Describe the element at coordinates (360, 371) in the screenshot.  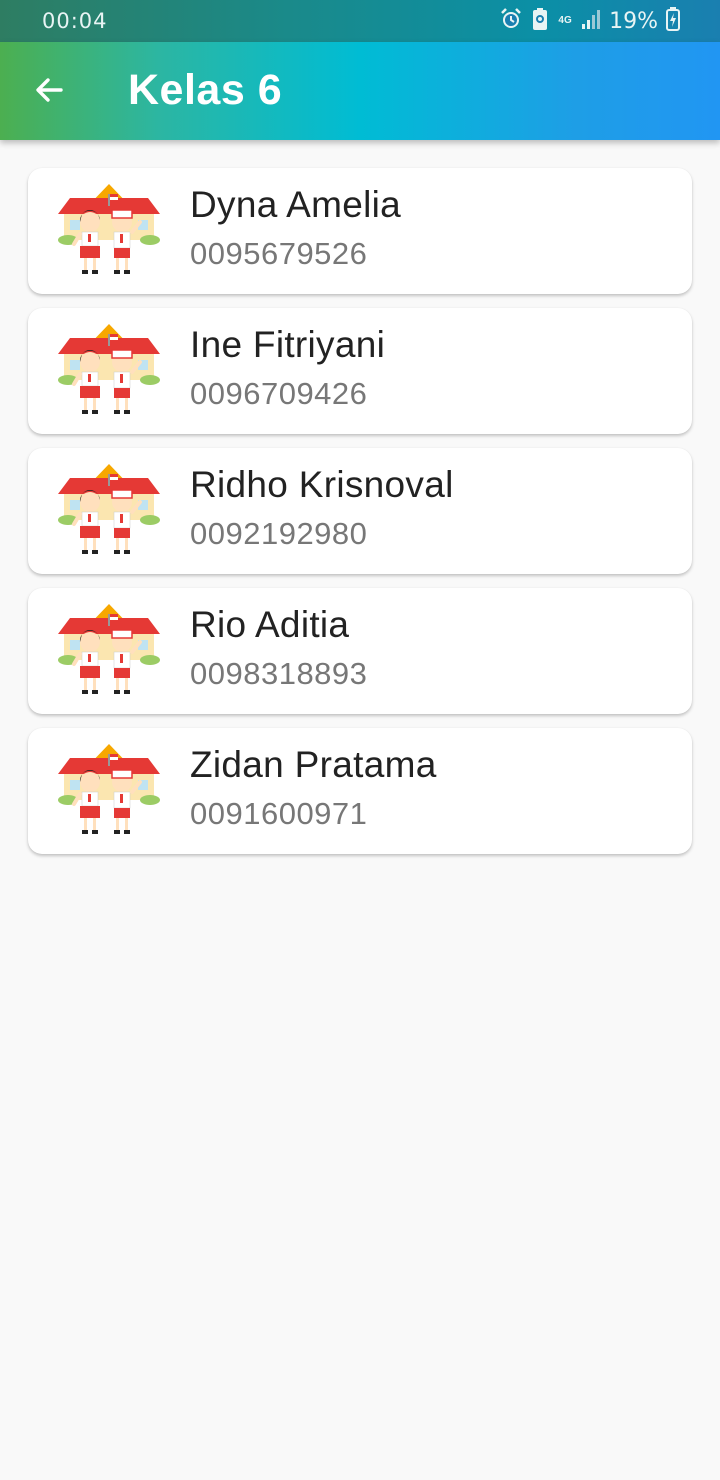
I see `student-card: Ine Fitriyani 0096709426` at that location.